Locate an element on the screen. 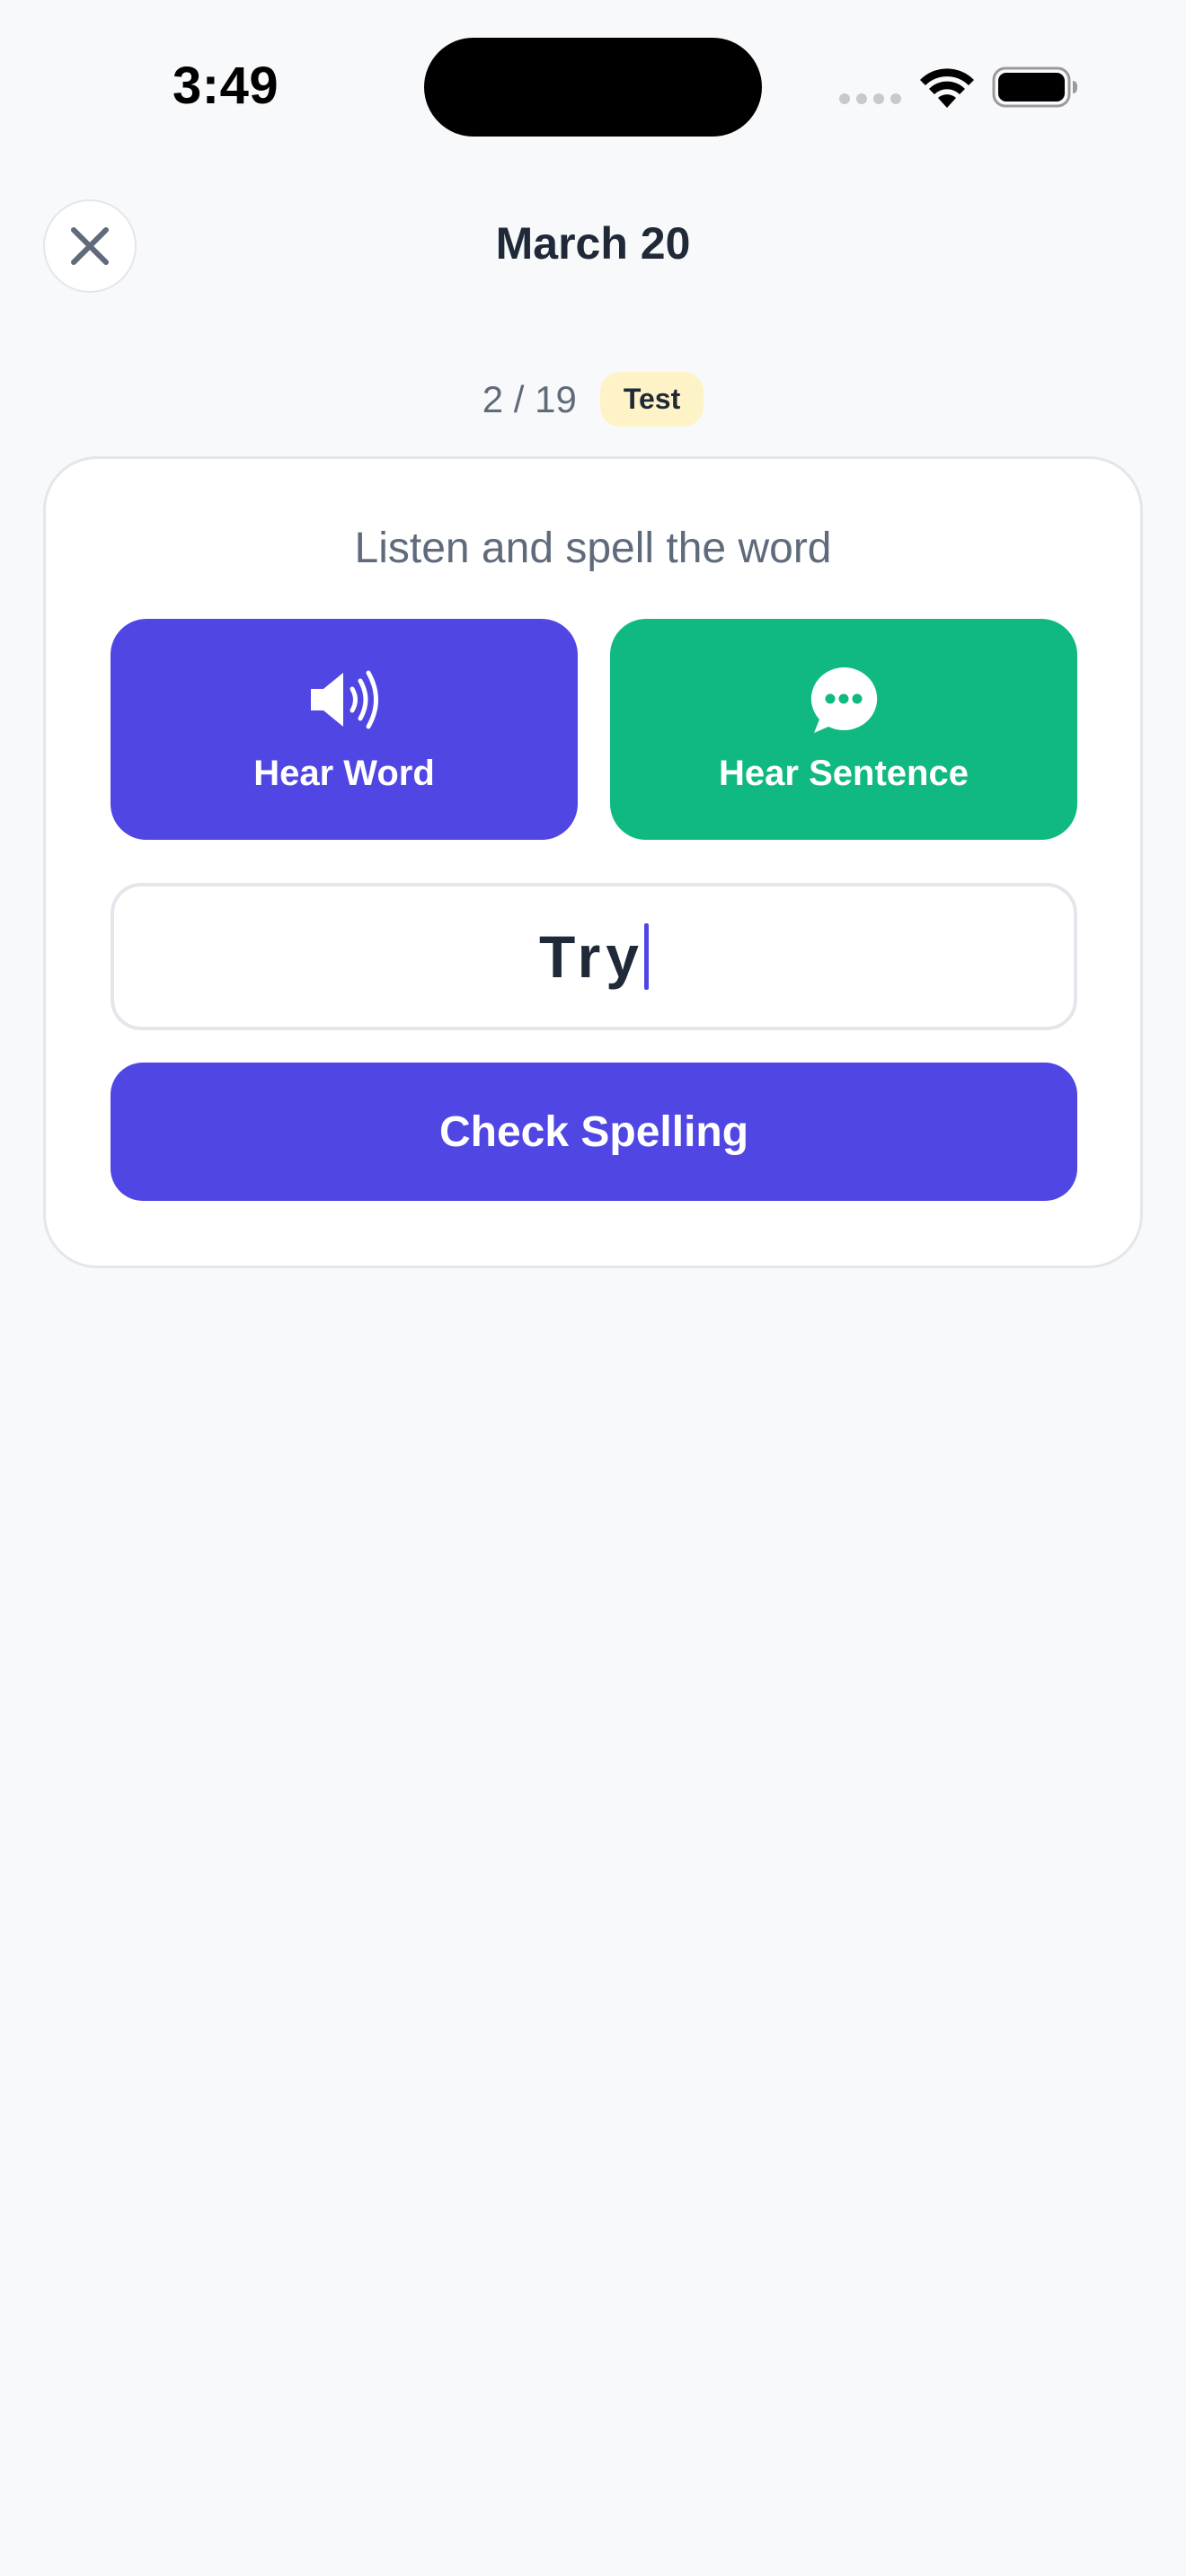 The width and height of the screenshot is (1186, 2576). hear-sentence-button: Hear Sentence is located at coordinates (843, 729).